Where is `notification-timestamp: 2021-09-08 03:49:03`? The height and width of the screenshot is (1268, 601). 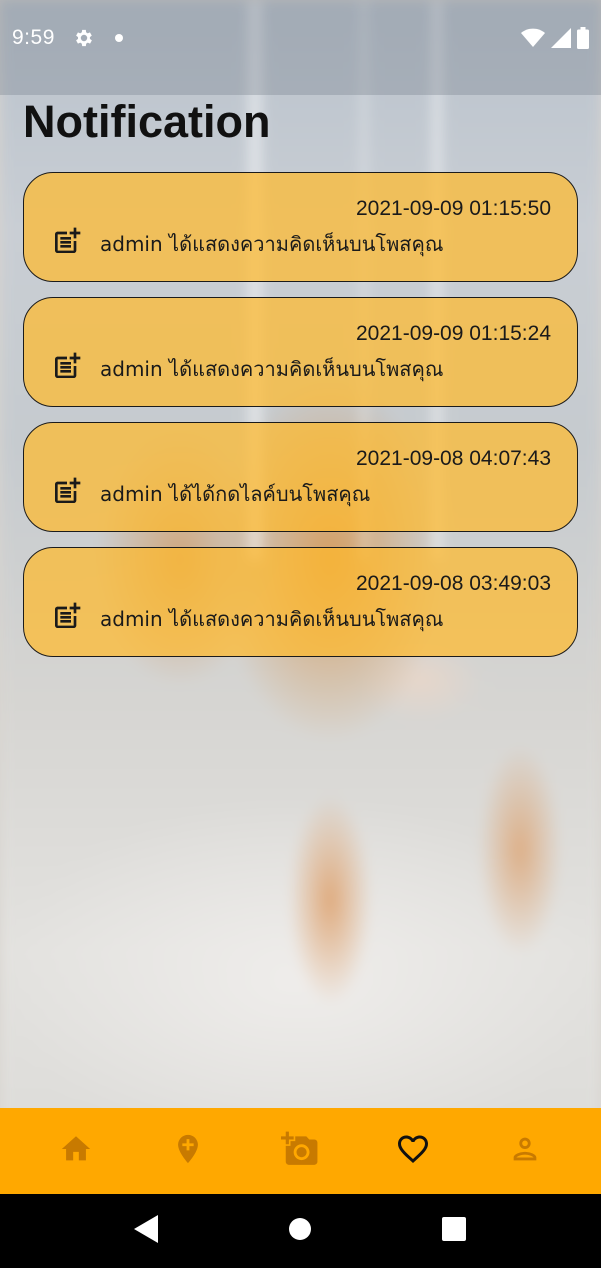 notification-timestamp: 2021-09-08 03:49:03 is located at coordinates (453, 583).